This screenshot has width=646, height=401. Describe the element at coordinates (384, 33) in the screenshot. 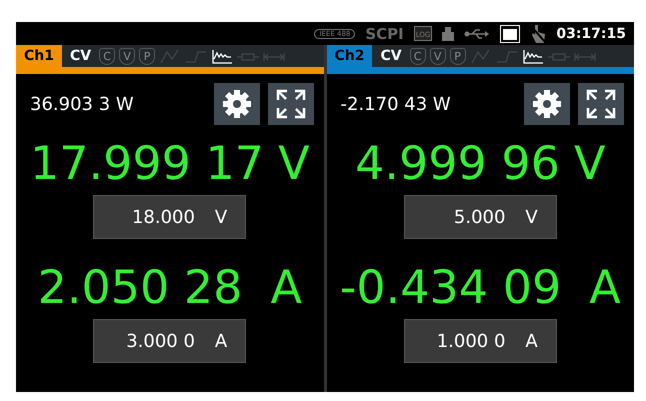

I see `scpi-indicator: SCPI` at that location.